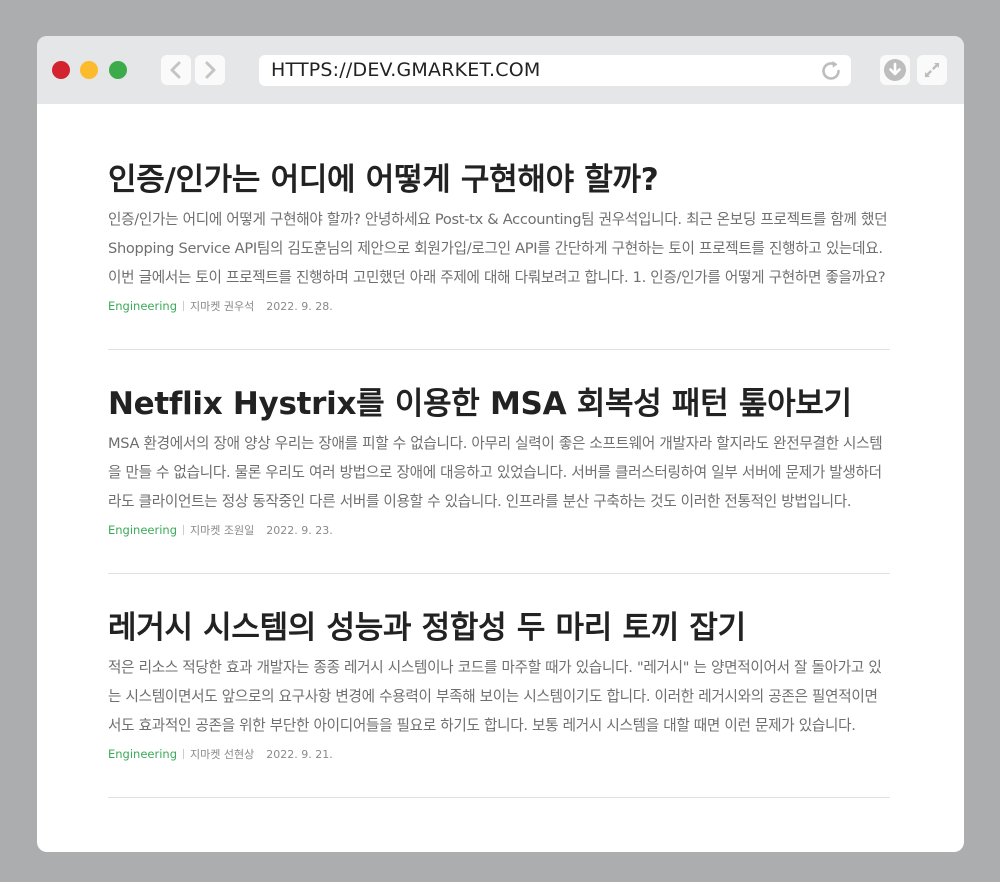  I want to click on reload-icon, so click(831, 70).